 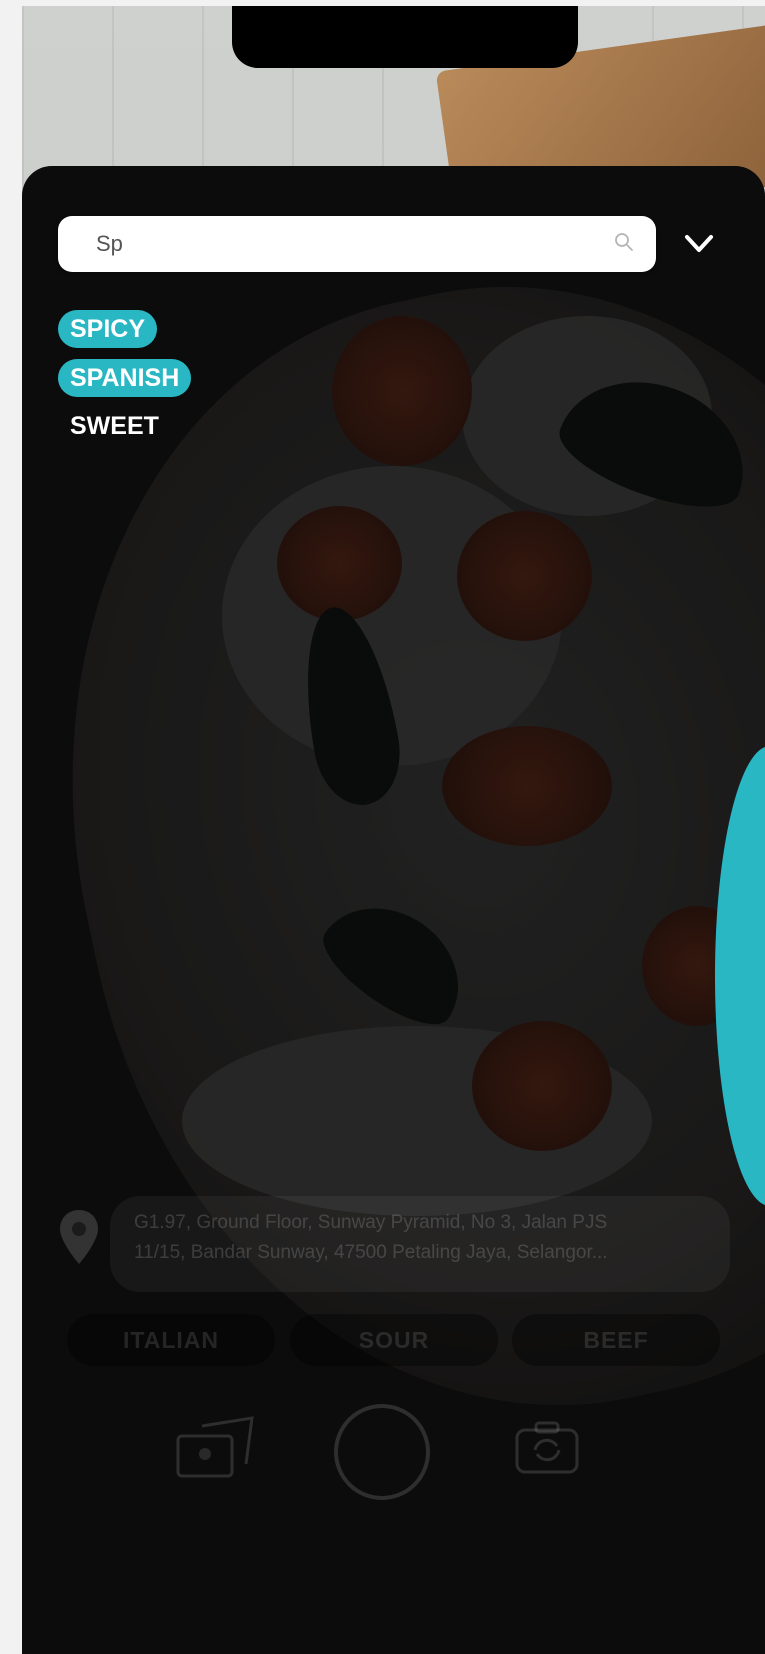 What do you see at coordinates (114, 426) in the screenshot?
I see `tag-sweet: SWEET` at bounding box center [114, 426].